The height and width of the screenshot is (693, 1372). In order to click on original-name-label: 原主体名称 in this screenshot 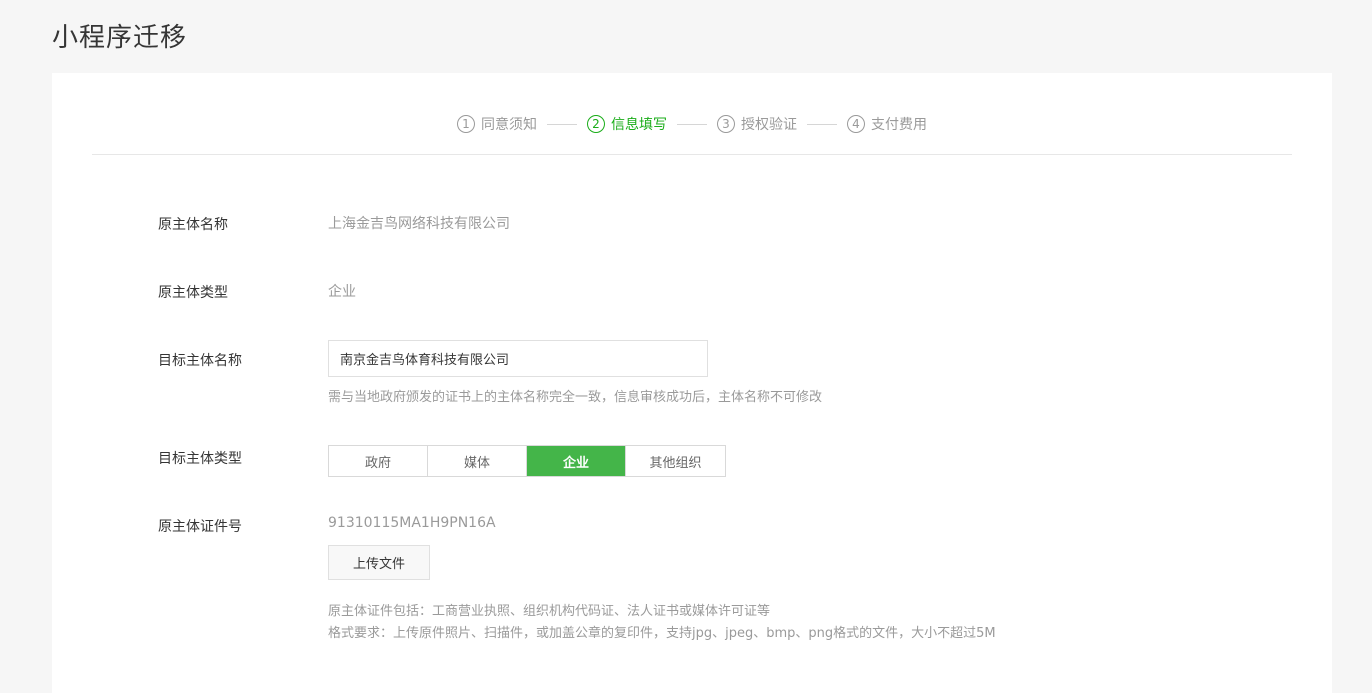, I will do `click(193, 225)`.